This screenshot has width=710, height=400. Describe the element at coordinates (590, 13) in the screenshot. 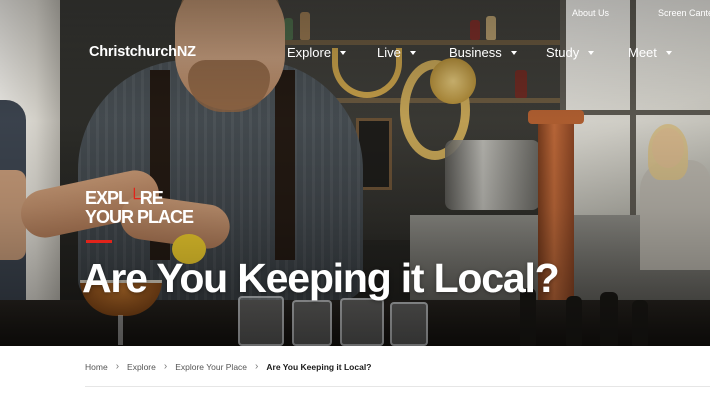

I see `about-us-link: About Us` at that location.